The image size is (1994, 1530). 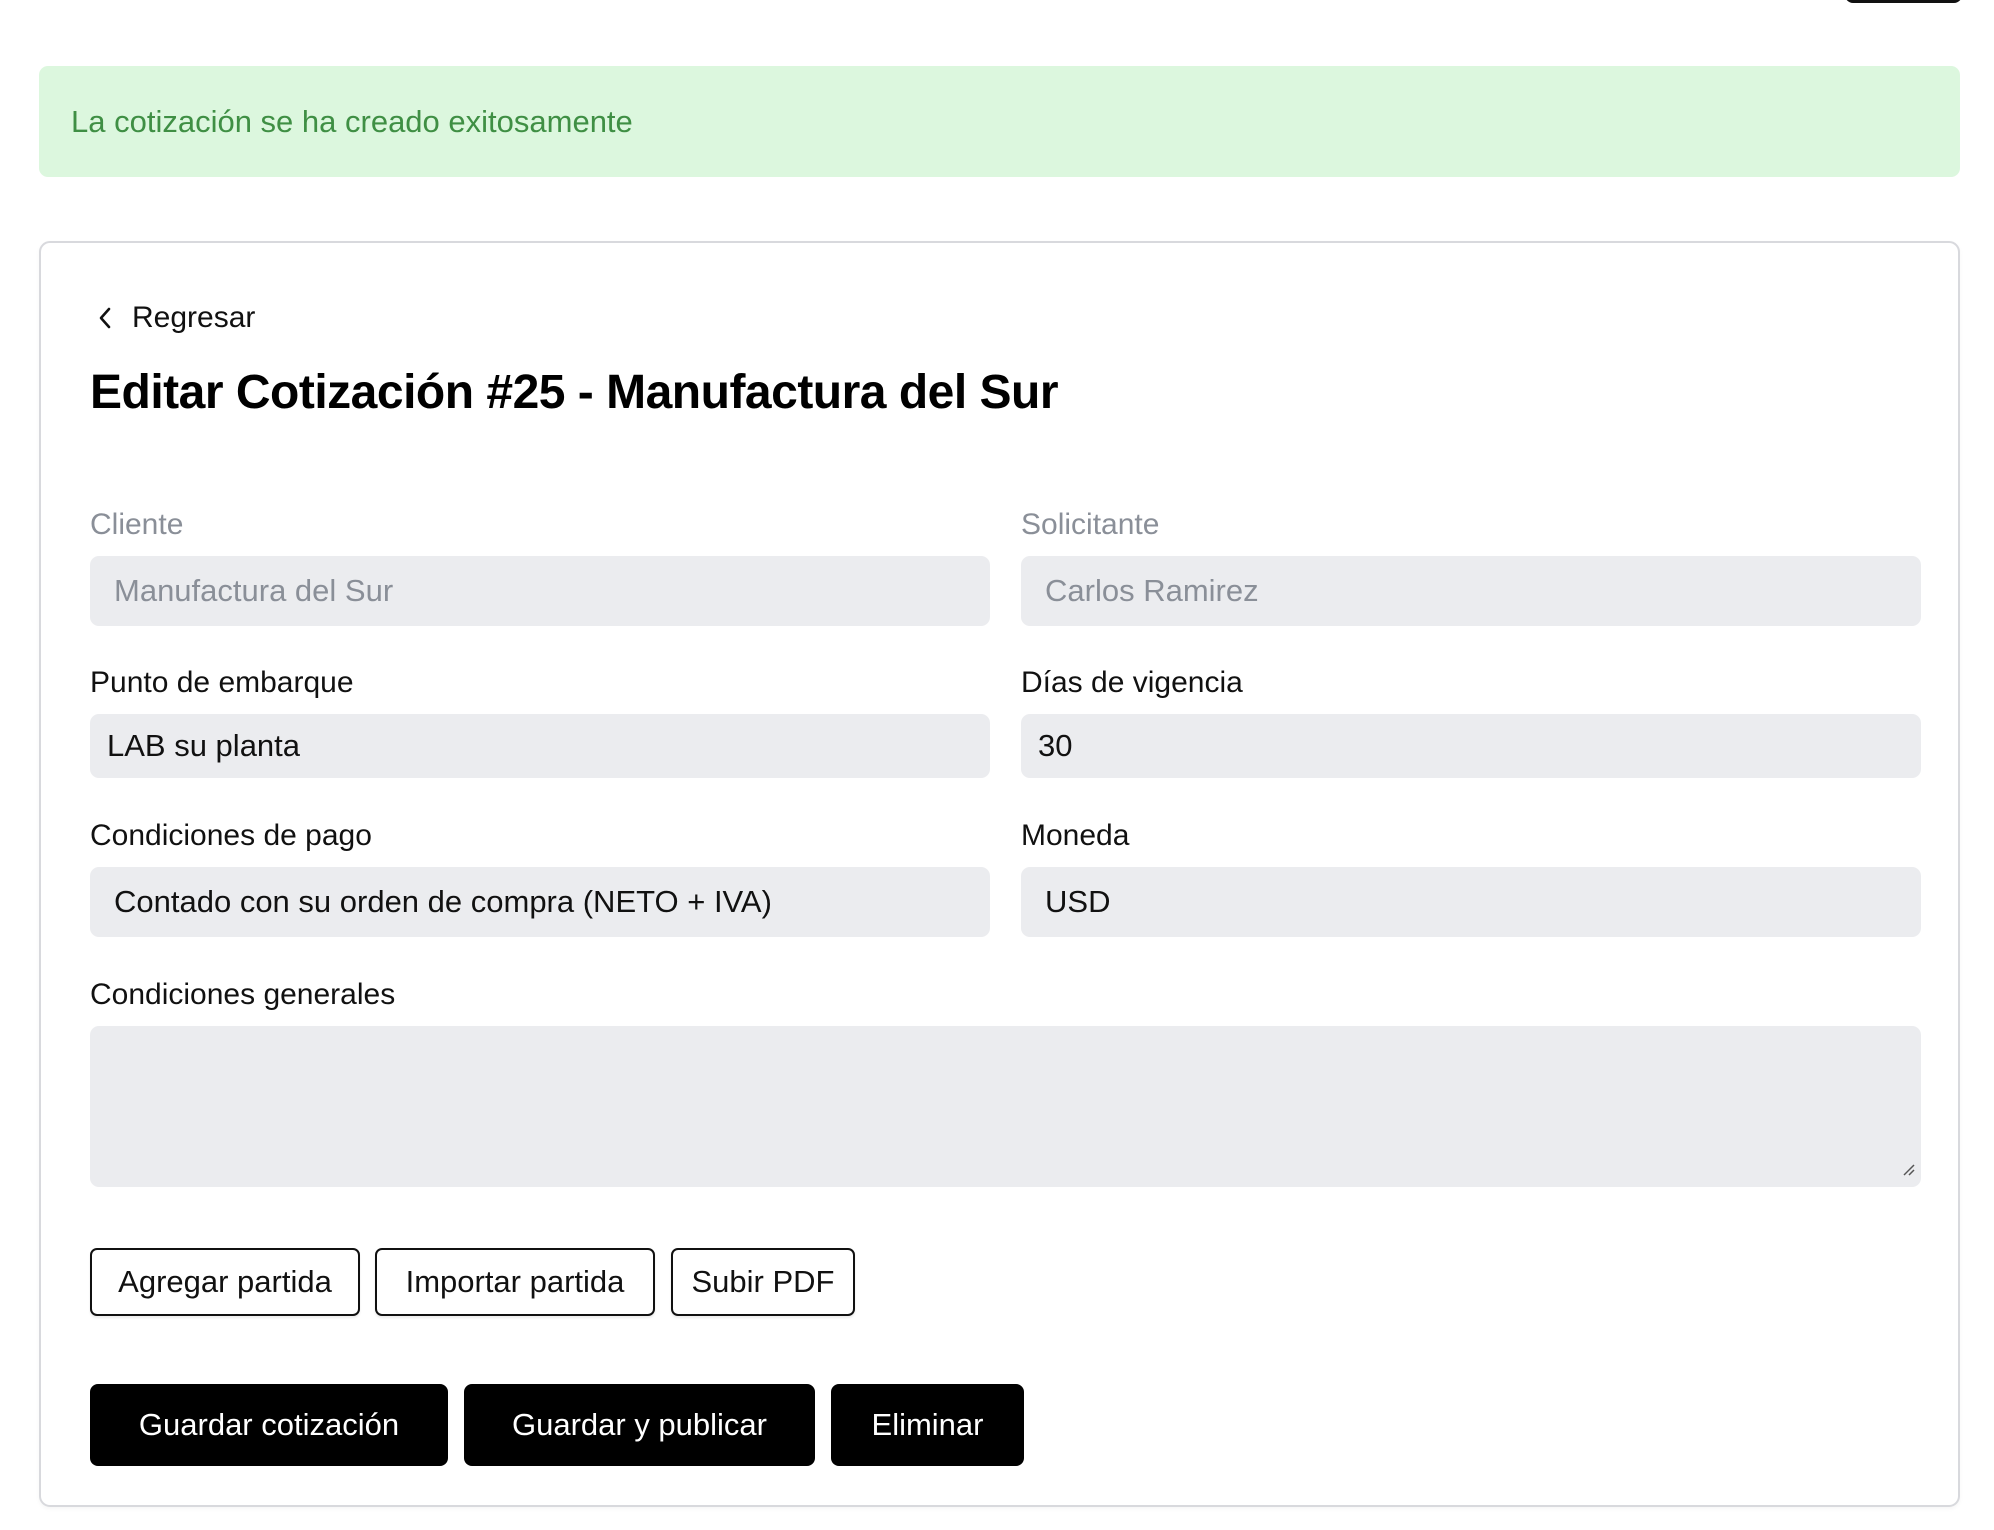 I want to click on subir-pdf-button: Subir PDF, so click(x=763, y=1282).